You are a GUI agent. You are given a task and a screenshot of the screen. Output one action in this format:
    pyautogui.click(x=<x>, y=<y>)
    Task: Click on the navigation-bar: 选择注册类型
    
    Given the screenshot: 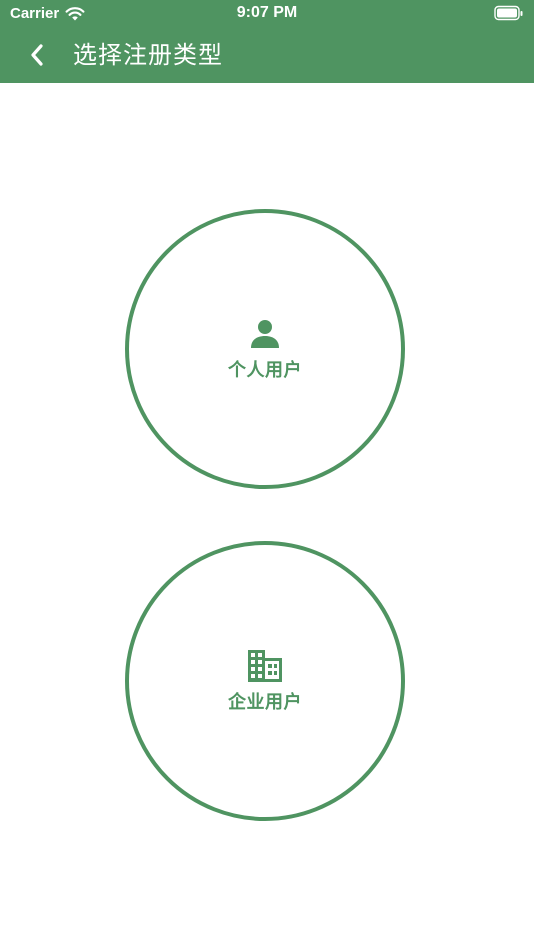 What is the action you would take?
    pyautogui.click(x=267, y=55)
    